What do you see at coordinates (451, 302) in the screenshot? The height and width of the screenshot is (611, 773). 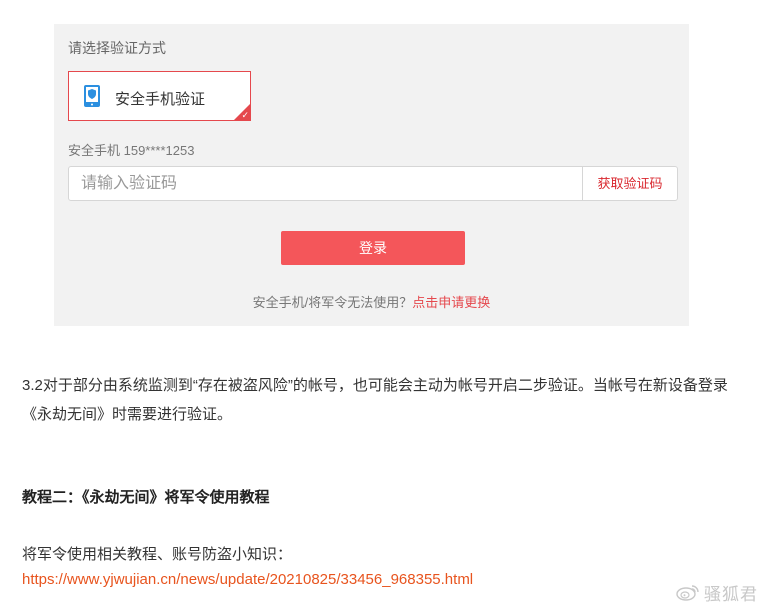 I see `apply-change-link: 点击申请更换` at bounding box center [451, 302].